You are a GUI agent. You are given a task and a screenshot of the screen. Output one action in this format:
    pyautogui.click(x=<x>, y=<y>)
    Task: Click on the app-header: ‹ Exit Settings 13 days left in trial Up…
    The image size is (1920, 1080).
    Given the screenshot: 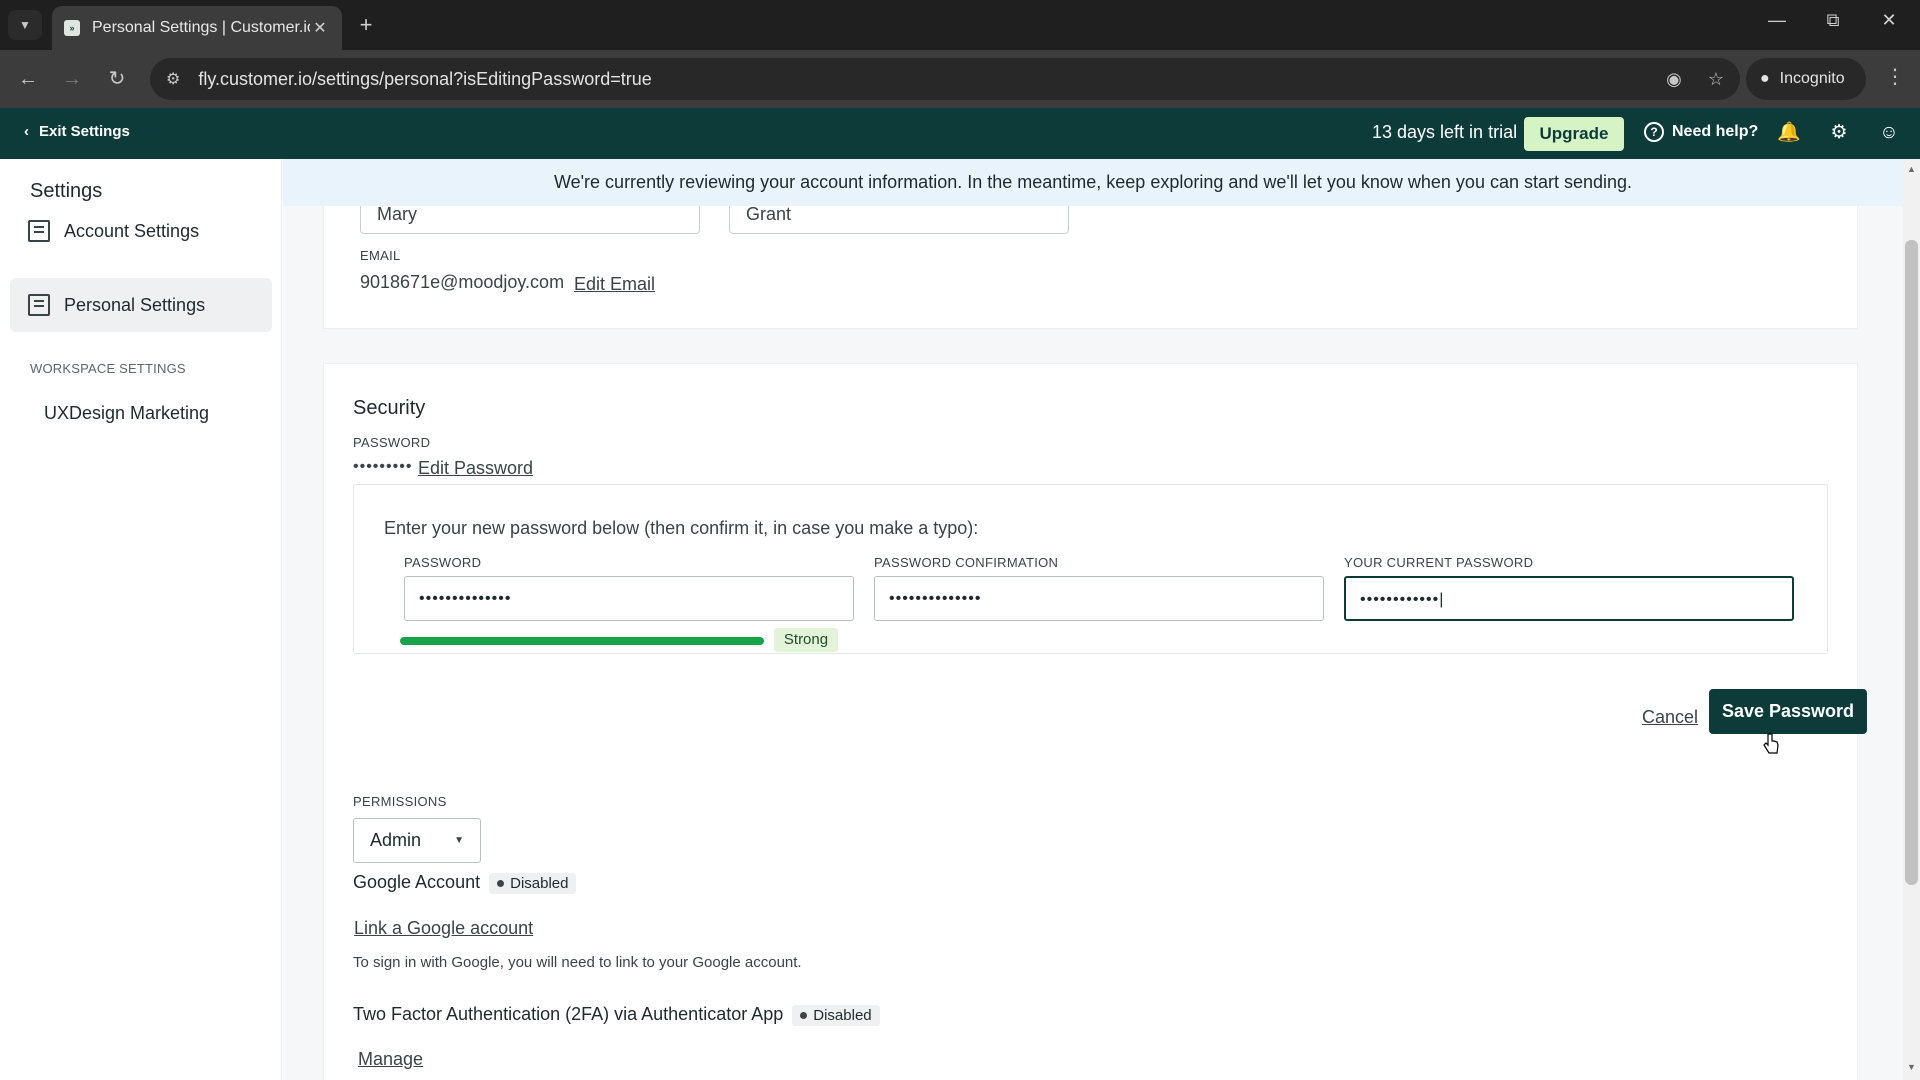 What is the action you would take?
    pyautogui.click(x=960, y=133)
    